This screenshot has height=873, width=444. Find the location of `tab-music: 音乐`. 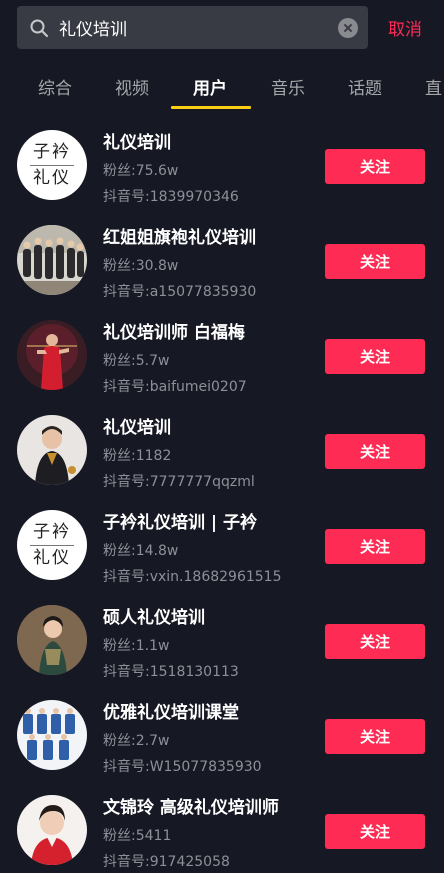

tab-music: 音乐 is located at coordinates (288, 86).